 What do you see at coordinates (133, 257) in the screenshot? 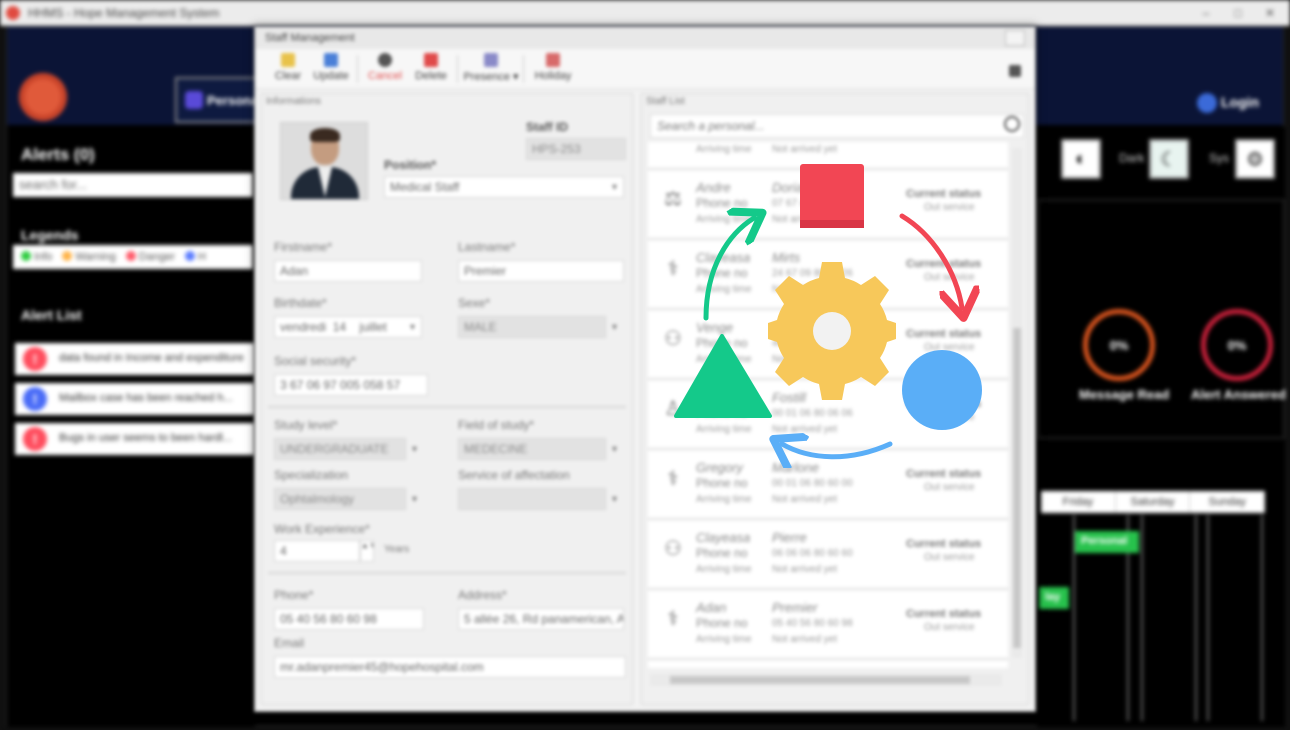
I see `legend-row: Info Warning Danger H` at bounding box center [133, 257].